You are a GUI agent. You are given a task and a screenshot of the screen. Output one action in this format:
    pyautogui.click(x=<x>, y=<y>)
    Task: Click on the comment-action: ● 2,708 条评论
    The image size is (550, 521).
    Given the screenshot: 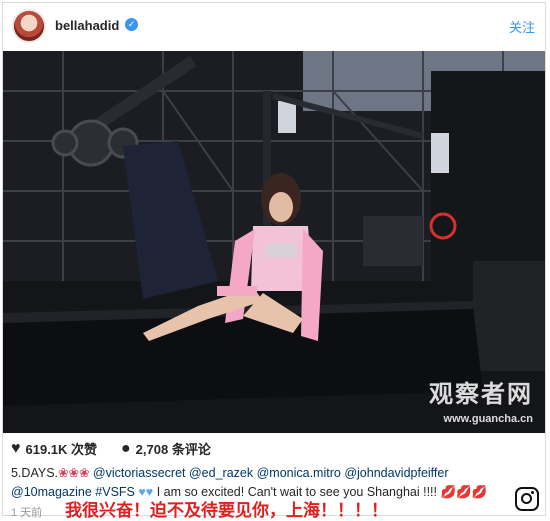 What is the action you would take?
    pyautogui.click(x=166, y=448)
    